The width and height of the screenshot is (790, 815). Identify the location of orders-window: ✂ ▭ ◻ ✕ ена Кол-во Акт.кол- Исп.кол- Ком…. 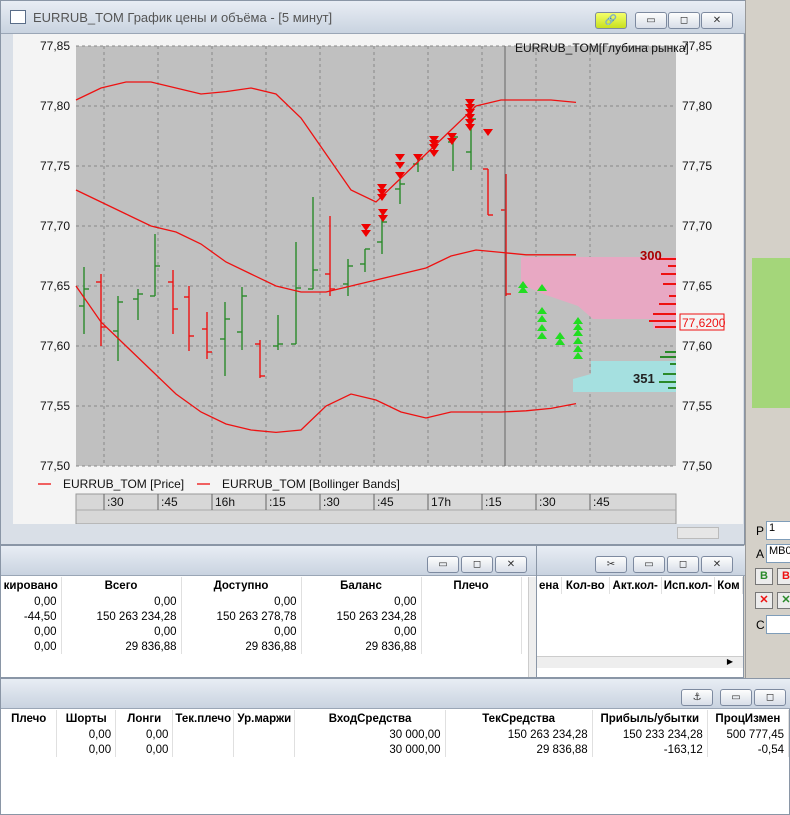
(640, 611).